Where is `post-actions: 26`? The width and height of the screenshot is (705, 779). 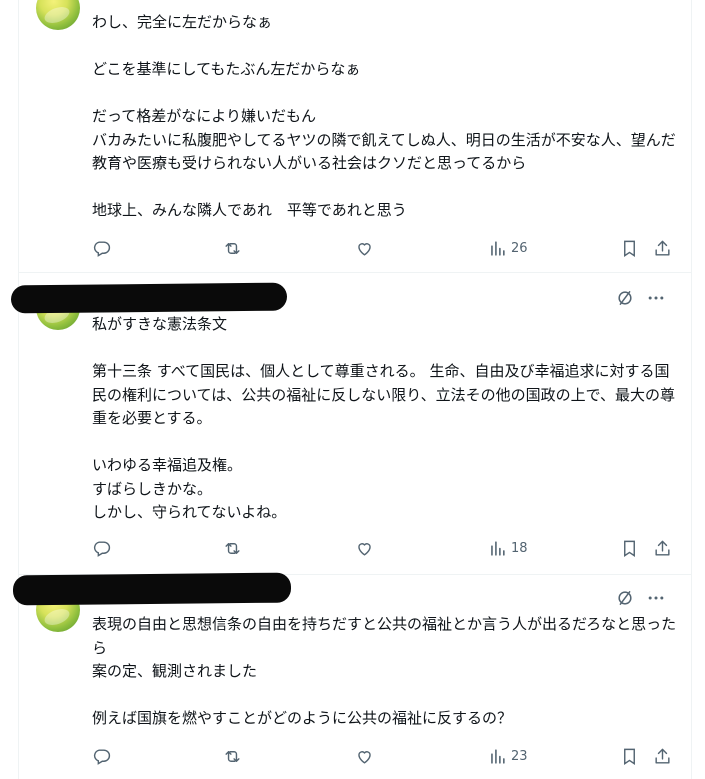
post-actions: 26 is located at coordinates (387, 248).